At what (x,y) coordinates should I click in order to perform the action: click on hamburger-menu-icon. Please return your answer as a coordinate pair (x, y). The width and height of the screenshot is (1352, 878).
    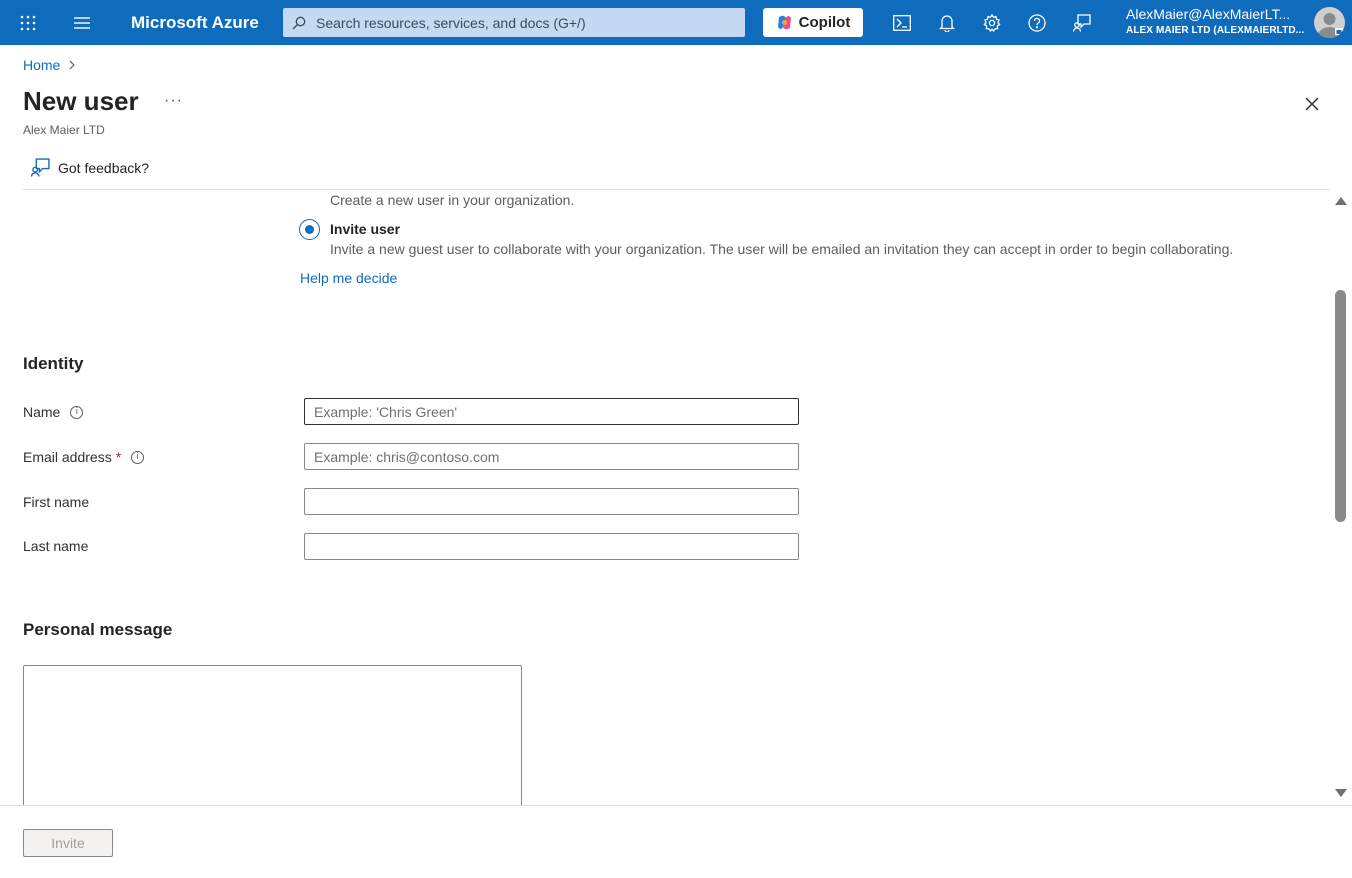
    Looking at the image, I should click on (82, 22).